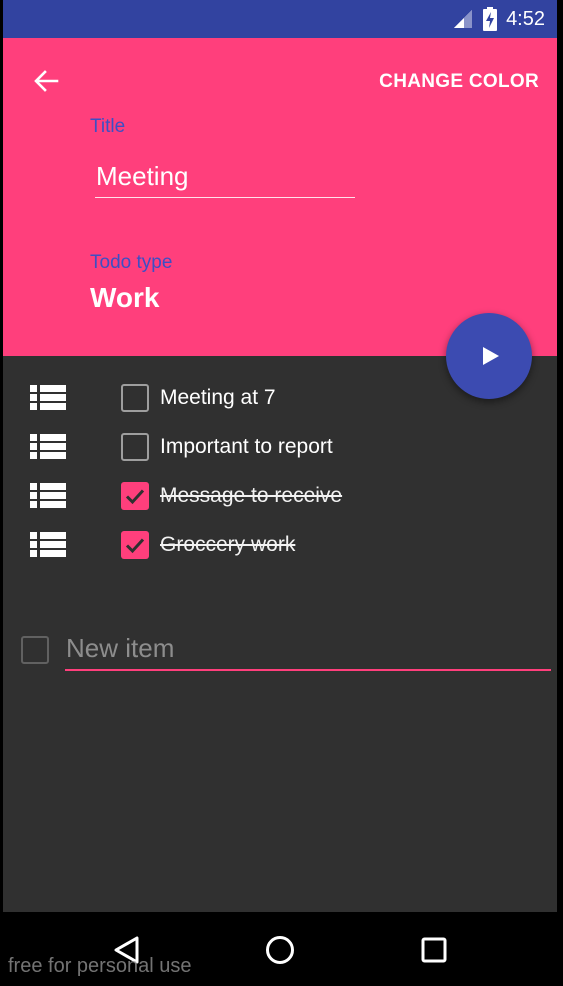 This screenshot has height=986, width=563. I want to click on battery-charging-icon, so click(490, 19).